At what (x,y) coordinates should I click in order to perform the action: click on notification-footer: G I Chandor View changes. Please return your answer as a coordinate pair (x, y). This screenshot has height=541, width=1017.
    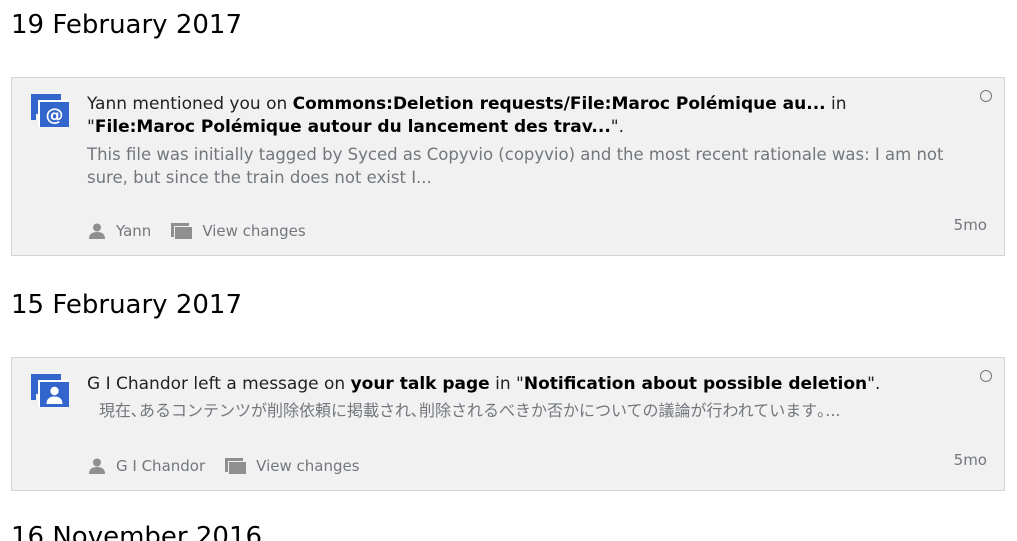
    Looking at the image, I should click on (234, 466).